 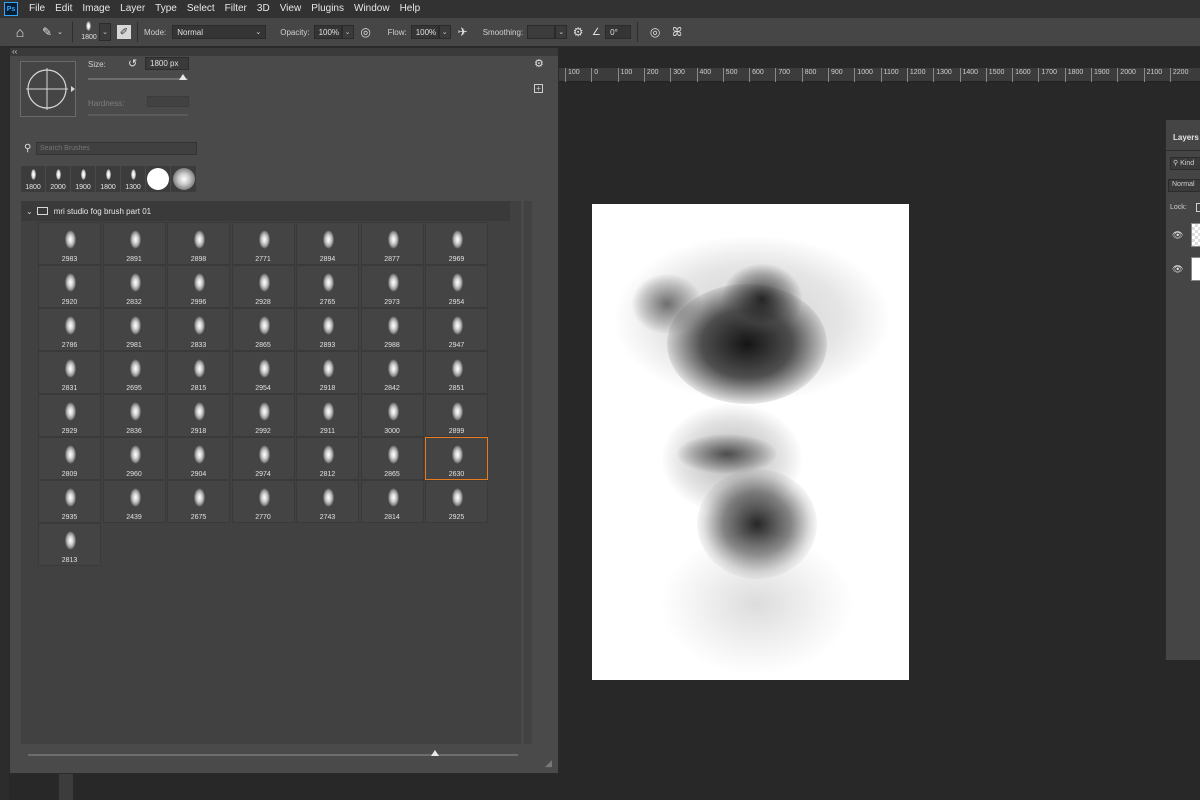 What do you see at coordinates (548, 763) in the screenshot?
I see `resize-grip-icon: ◢` at bounding box center [548, 763].